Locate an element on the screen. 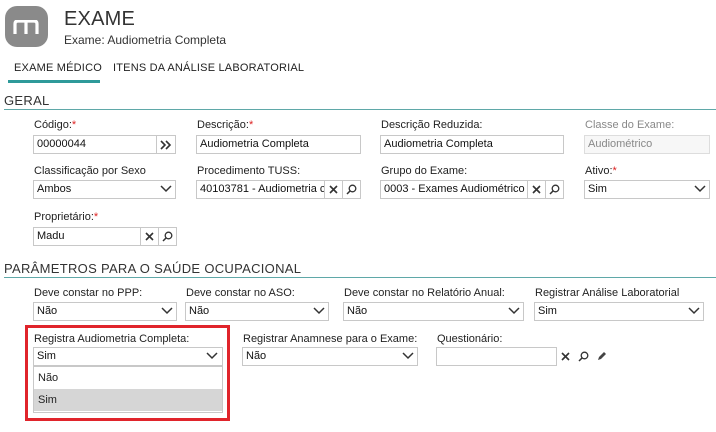  proprietario-search-button is located at coordinates (167, 236).